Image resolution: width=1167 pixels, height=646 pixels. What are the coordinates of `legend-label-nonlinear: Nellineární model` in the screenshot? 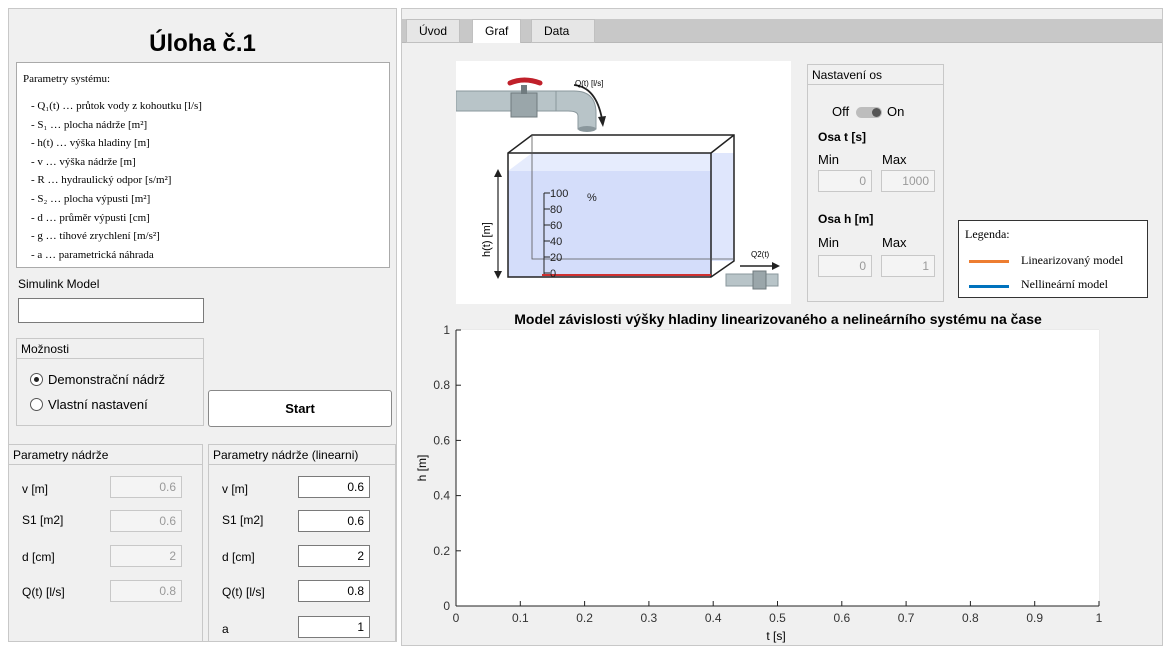 It's located at (1064, 284).